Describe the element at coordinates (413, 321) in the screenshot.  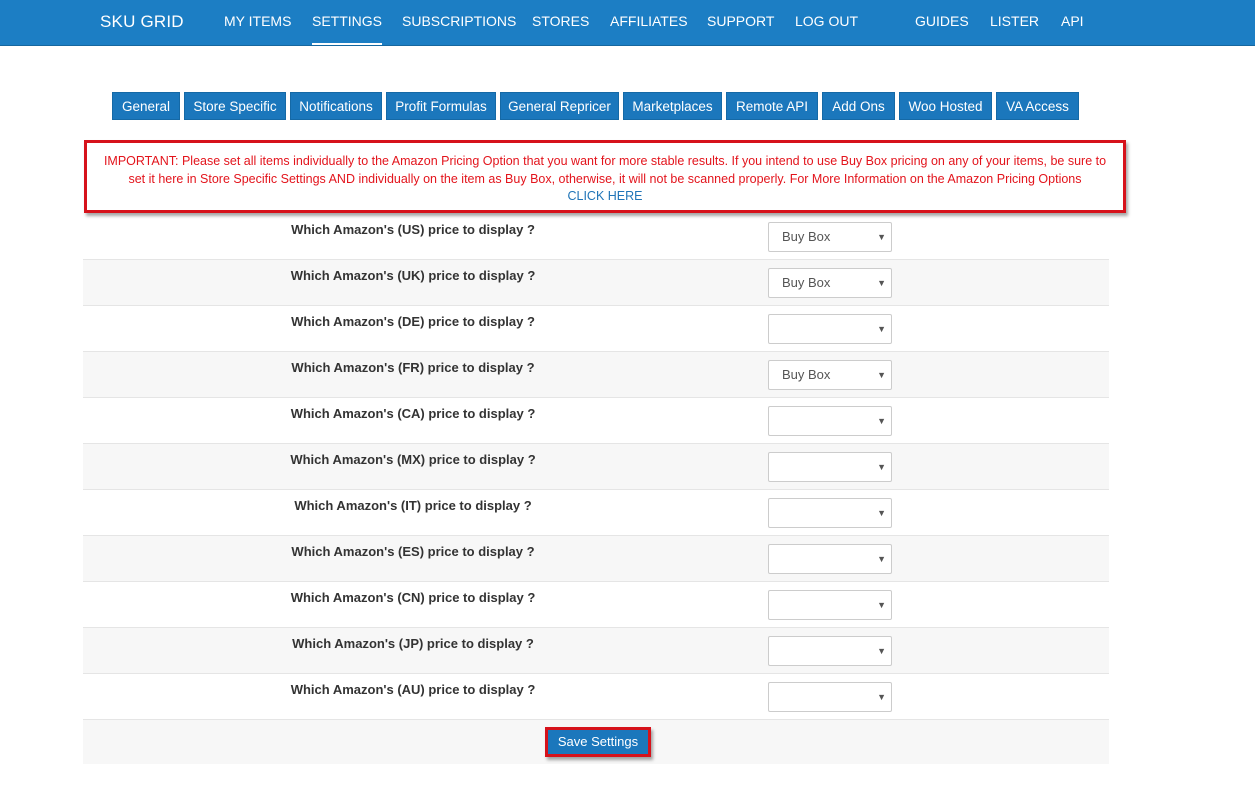
I see `row-label: Which Amazon's (DE) price to display ?` at that location.